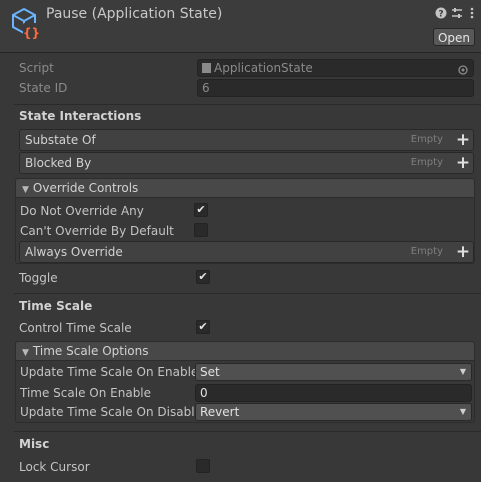  Describe the element at coordinates (203, 327) in the screenshot. I see `control-time-scale-checkbox: ✔` at that location.